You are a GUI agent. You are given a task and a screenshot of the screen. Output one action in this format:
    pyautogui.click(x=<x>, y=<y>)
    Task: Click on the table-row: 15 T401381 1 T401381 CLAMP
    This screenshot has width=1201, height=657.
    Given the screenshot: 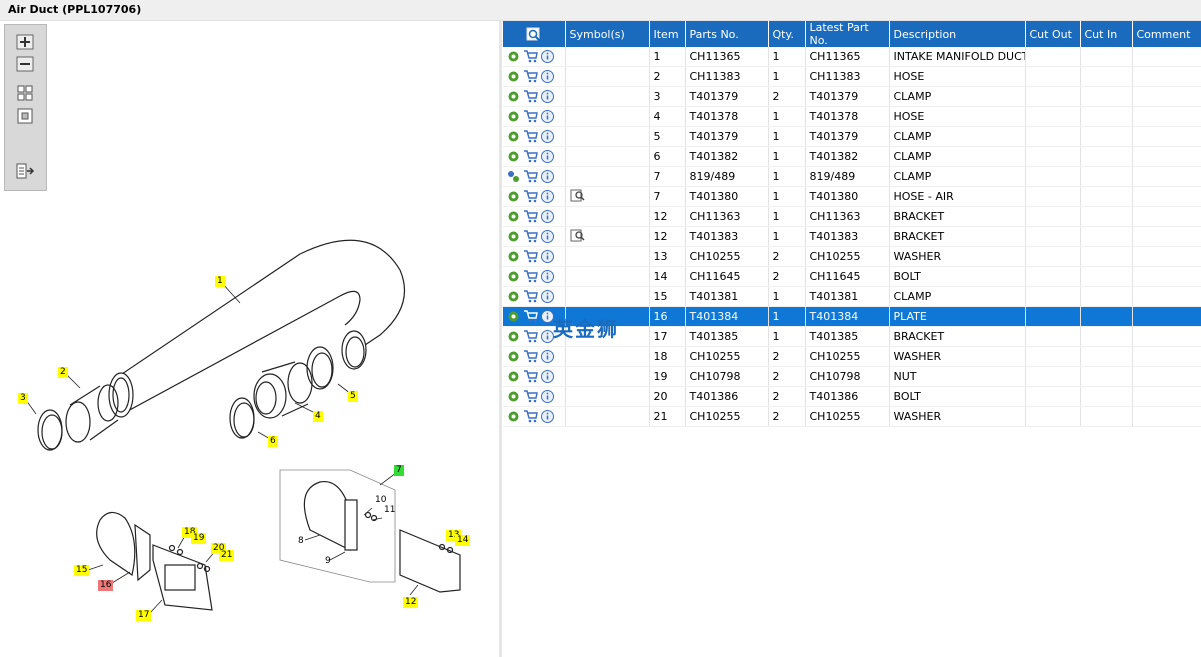 What is the action you would take?
    pyautogui.click(x=852, y=296)
    